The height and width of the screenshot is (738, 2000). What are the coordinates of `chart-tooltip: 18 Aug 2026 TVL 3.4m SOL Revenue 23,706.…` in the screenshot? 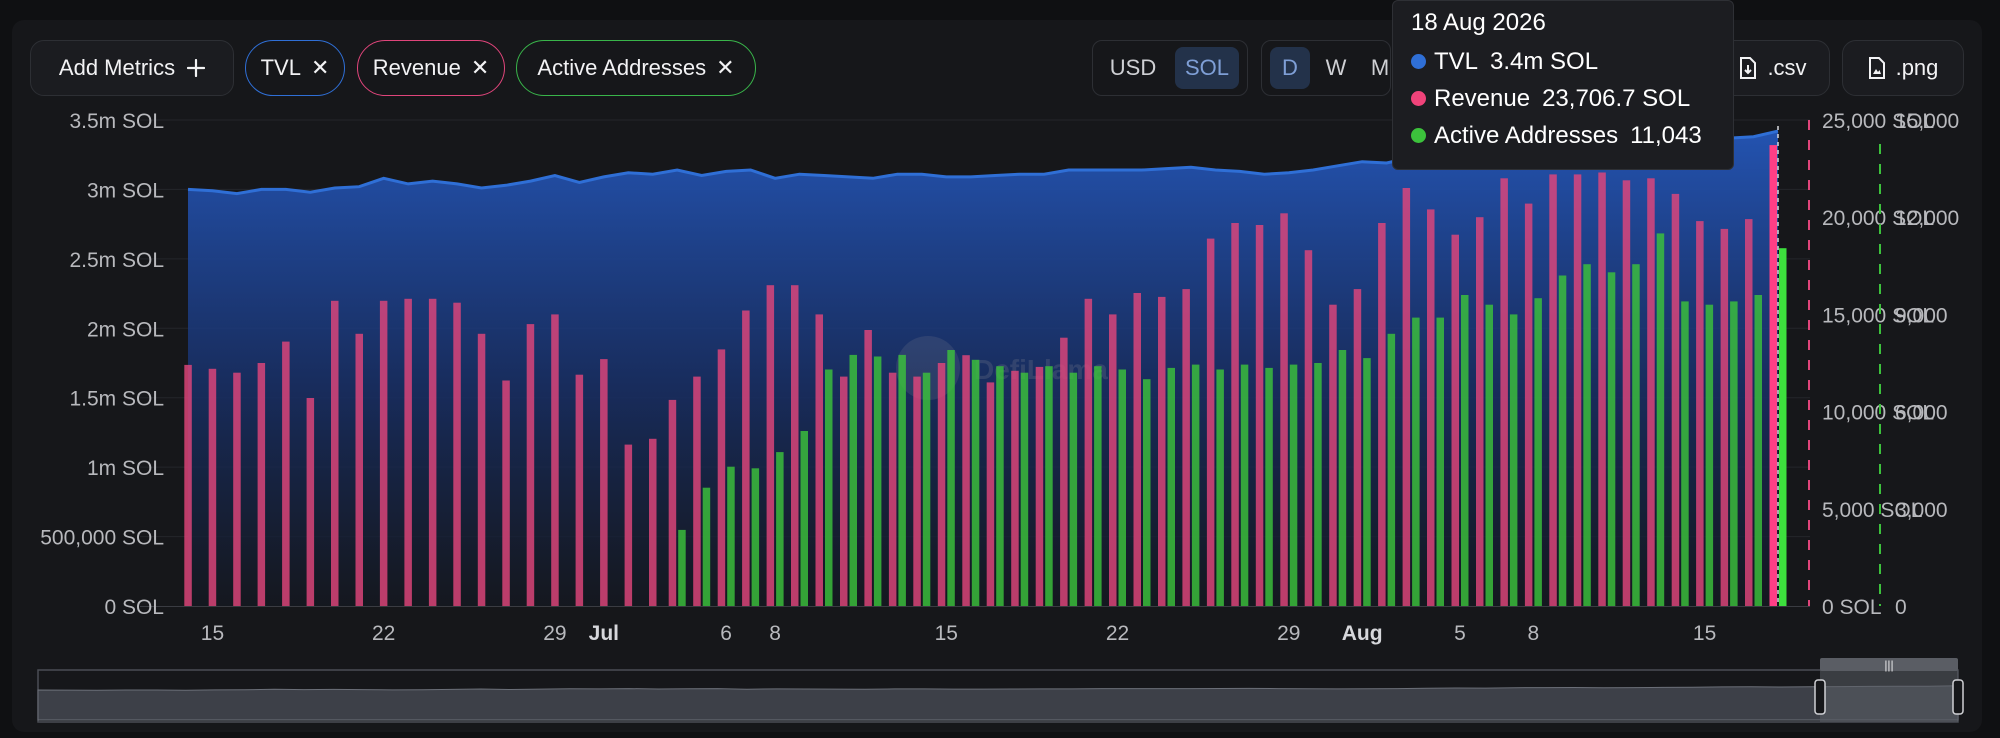 It's located at (1563, 85).